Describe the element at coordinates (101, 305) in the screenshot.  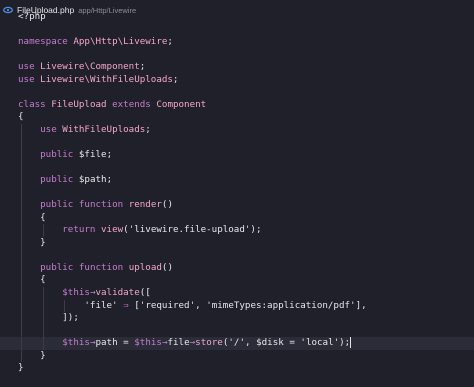
I see `string-literal: 'file'` at that location.